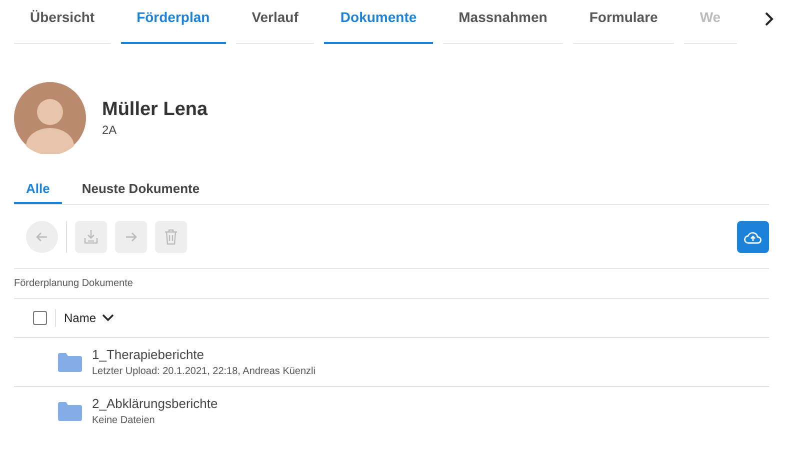  I want to click on person-name: Müller Lena, so click(155, 110).